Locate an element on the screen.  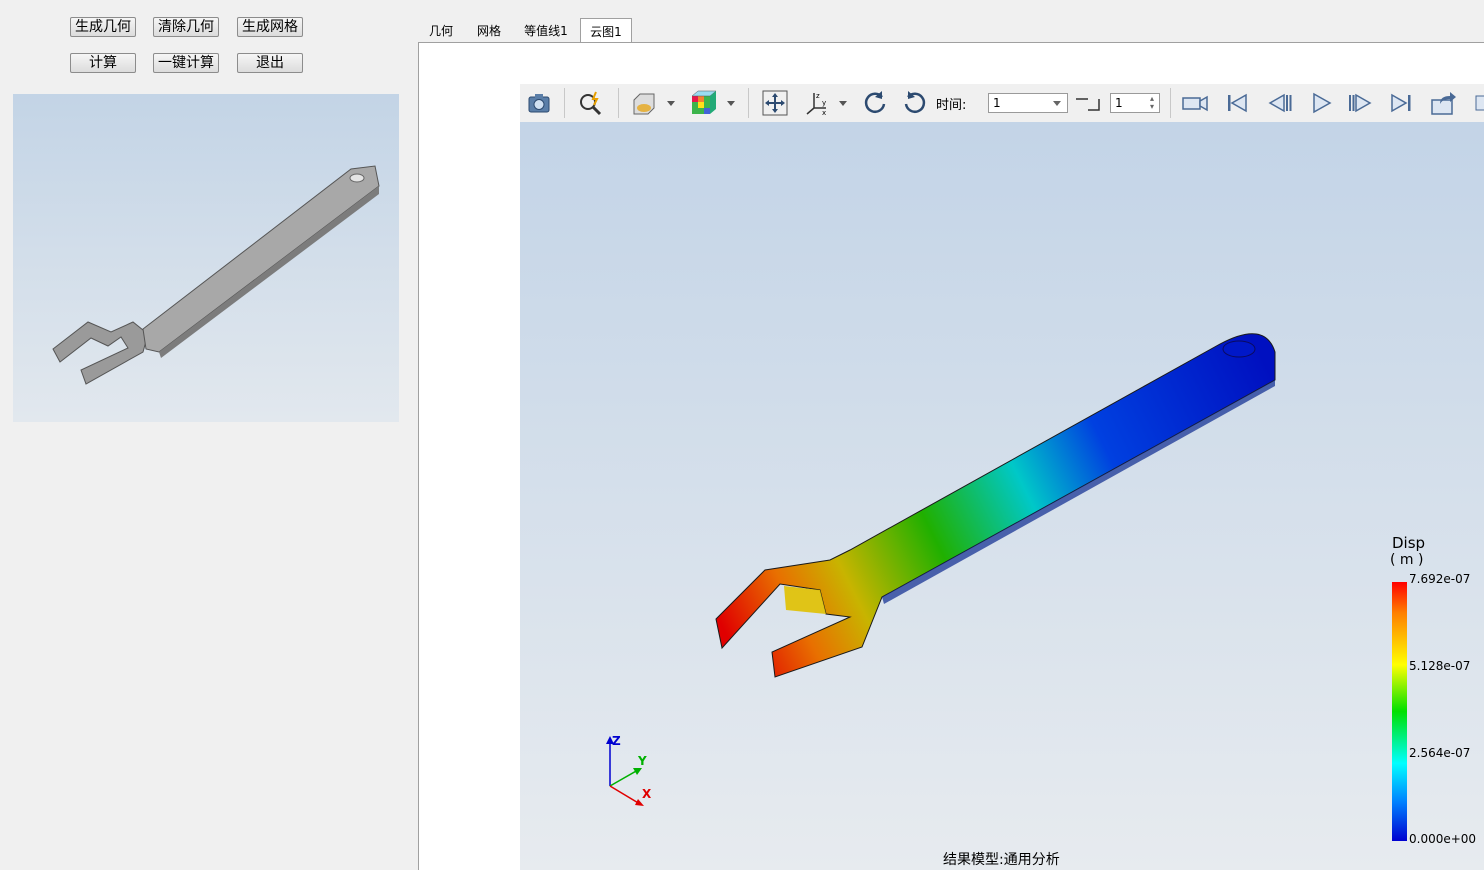
color-cube-icon is located at coordinates (703, 103).